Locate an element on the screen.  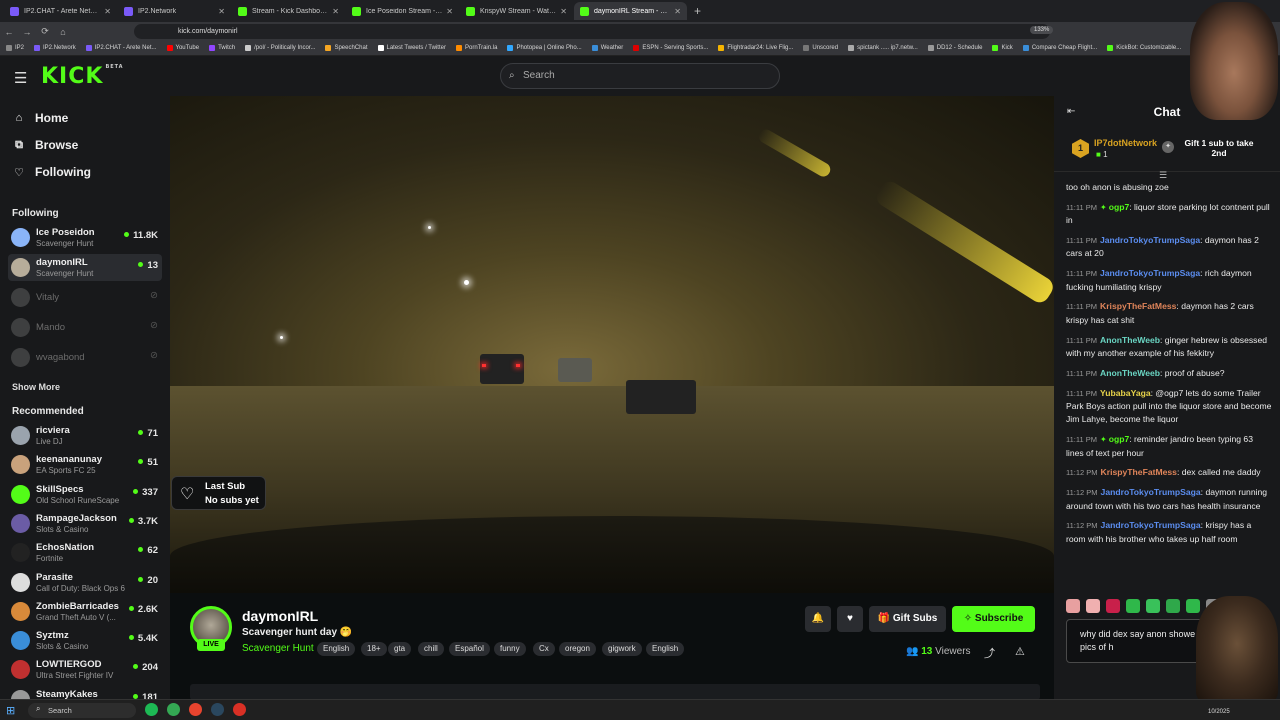
channel-item: RampageJackson Slots & Casino 3.7K is located at coordinates (85, 523).